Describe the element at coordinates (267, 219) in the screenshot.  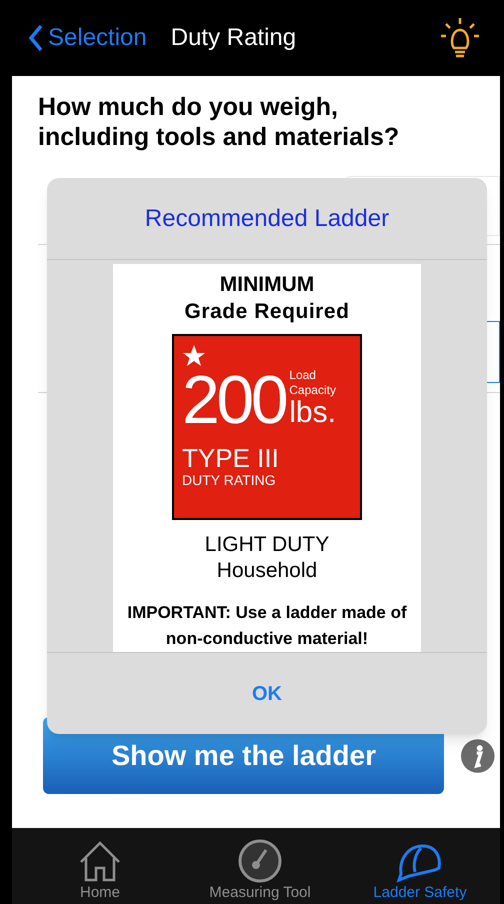
I see `dialog-title: Recommended Ladder` at that location.